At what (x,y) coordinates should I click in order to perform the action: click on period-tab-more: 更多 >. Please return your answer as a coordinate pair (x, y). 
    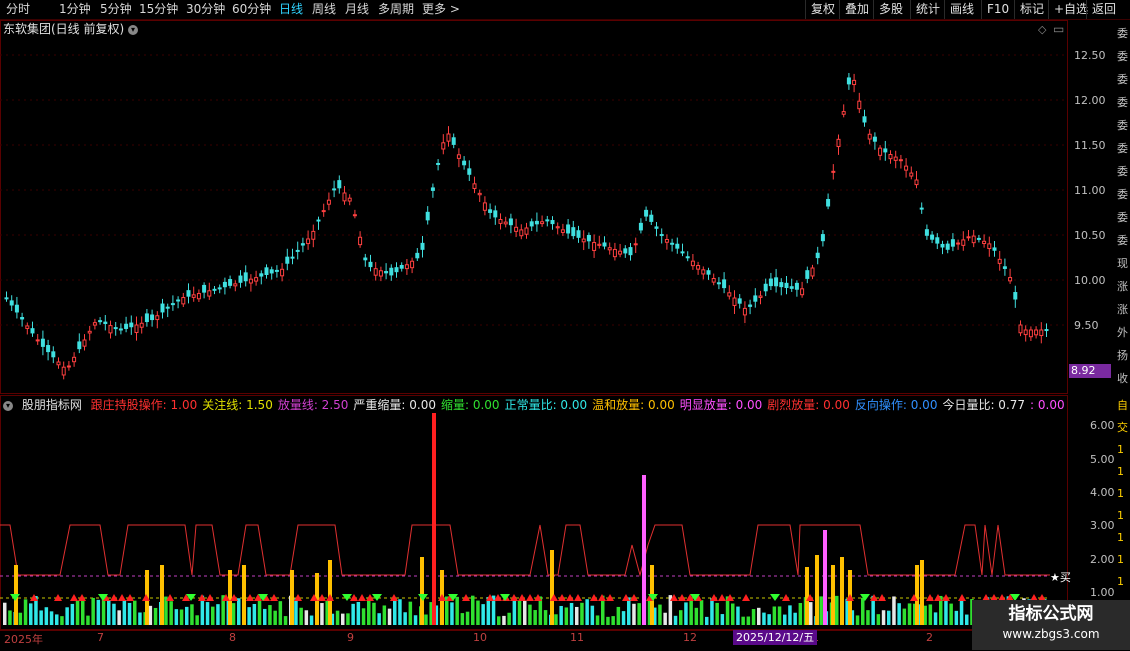
    Looking at the image, I should click on (441, 9).